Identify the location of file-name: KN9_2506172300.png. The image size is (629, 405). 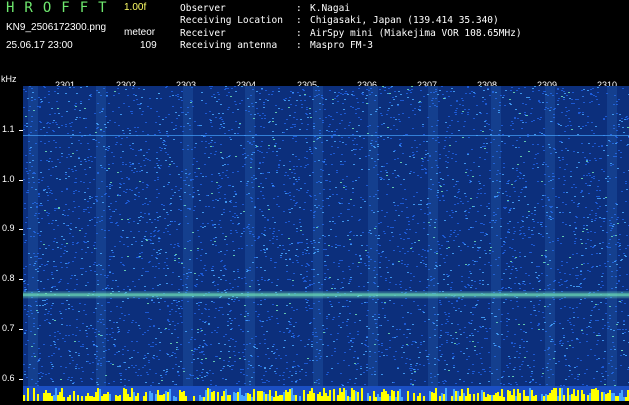
(56, 27).